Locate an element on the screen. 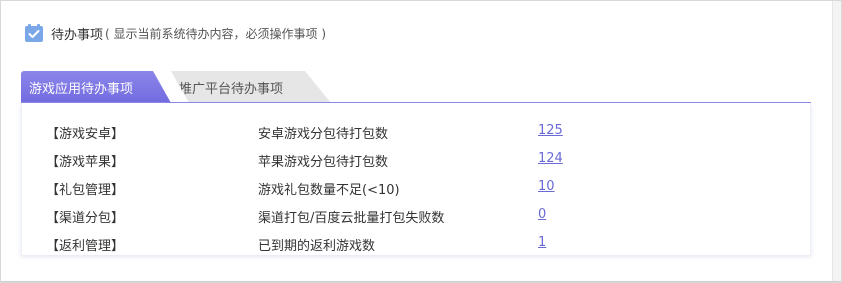 The width and height of the screenshot is (842, 283). list-item: 【礼包管理】 游戏礼包数量不足(<10) 10 is located at coordinates (416, 187).